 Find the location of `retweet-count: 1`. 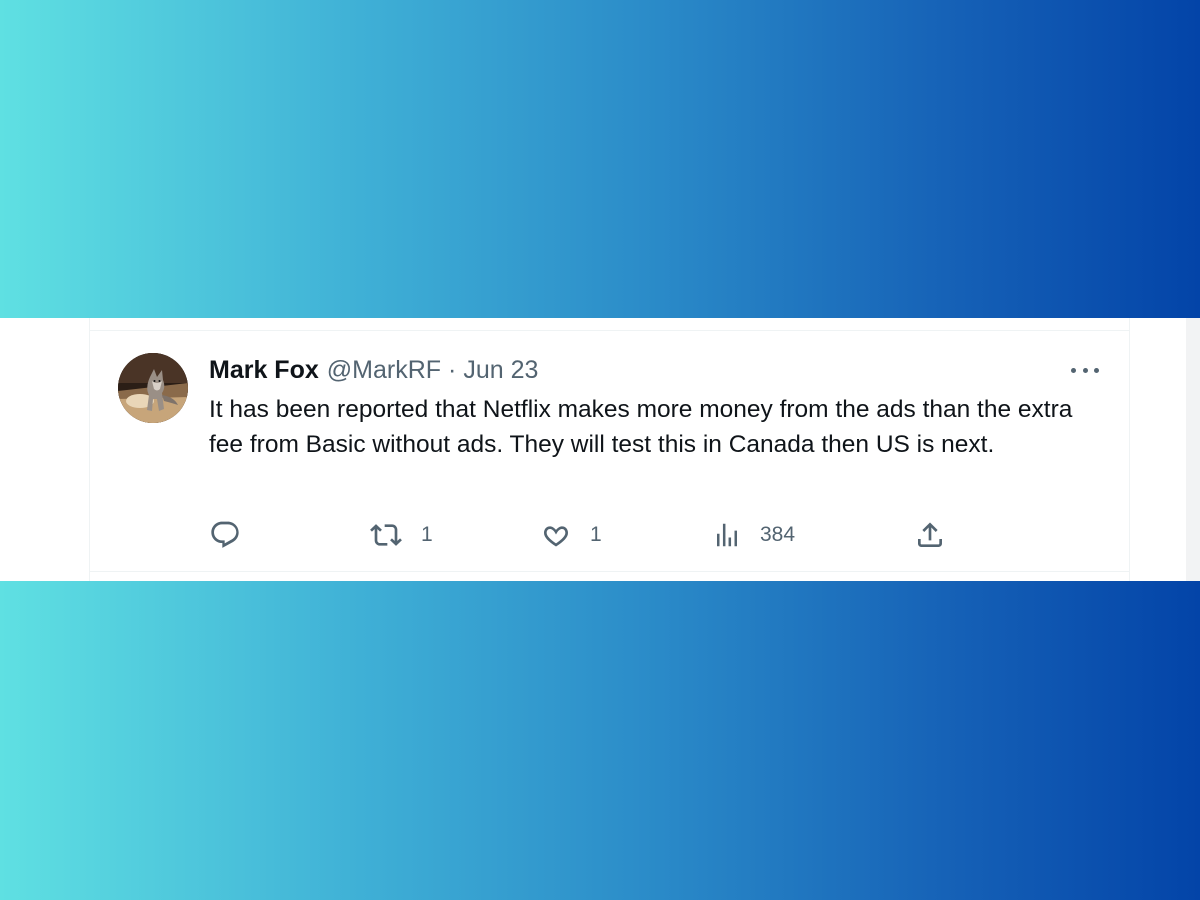

retweet-count: 1 is located at coordinates (427, 534).